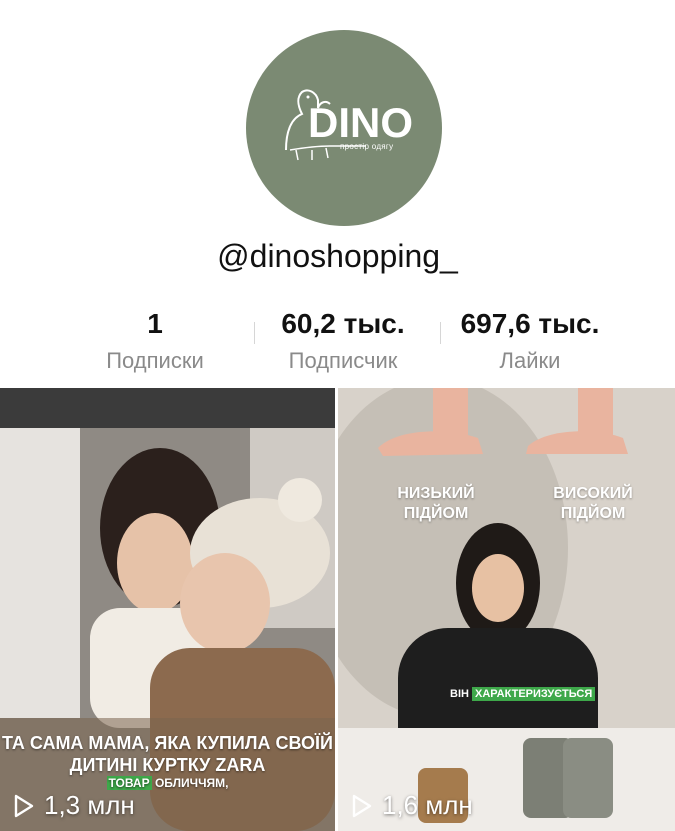 This screenshot has height=831, width=675. Describe the element at coordinates (427, 805) in the screenshot. I see `video-2-view-count: 1,6 млн` at that location.